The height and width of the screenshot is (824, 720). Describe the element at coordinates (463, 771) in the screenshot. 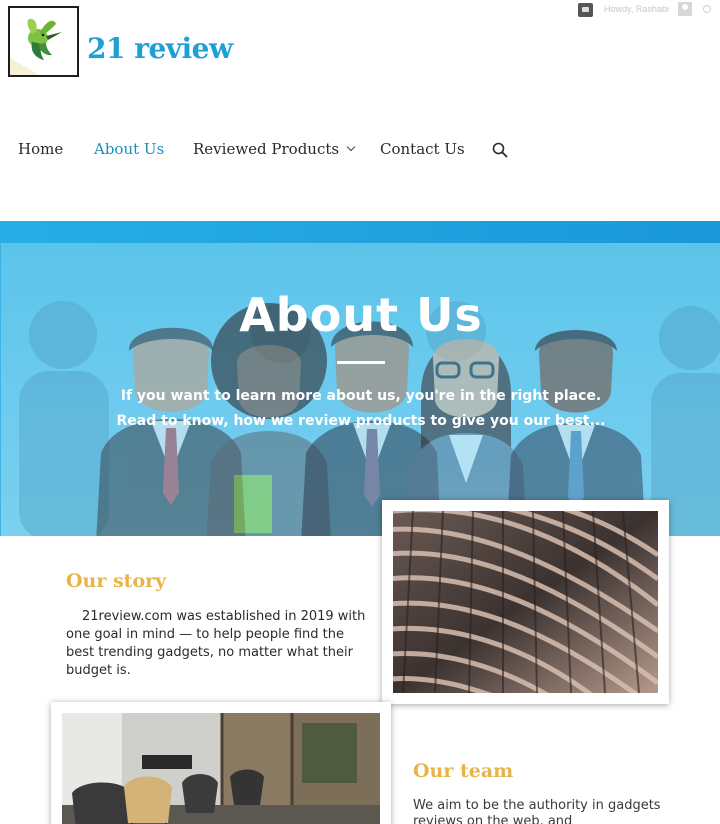

I see `our-team-heading: Our team` at that location.